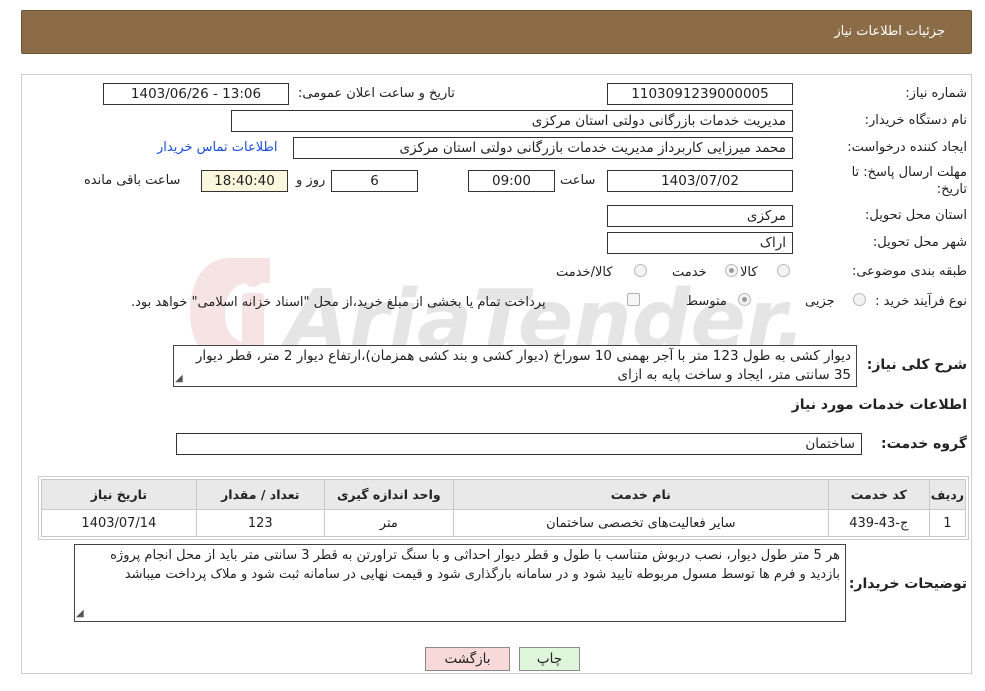  Describe the element at coordinates (700, 216) in the screenshot. I see `province-field: مرکزی` at that location.